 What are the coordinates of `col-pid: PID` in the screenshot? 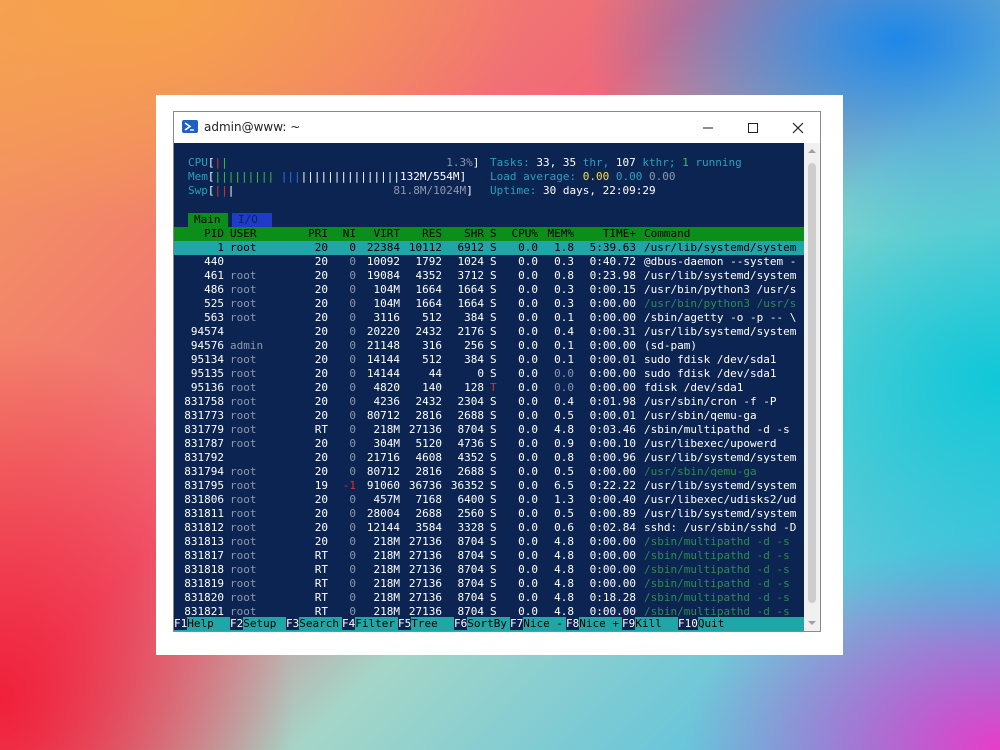 It's located at (199, 234).